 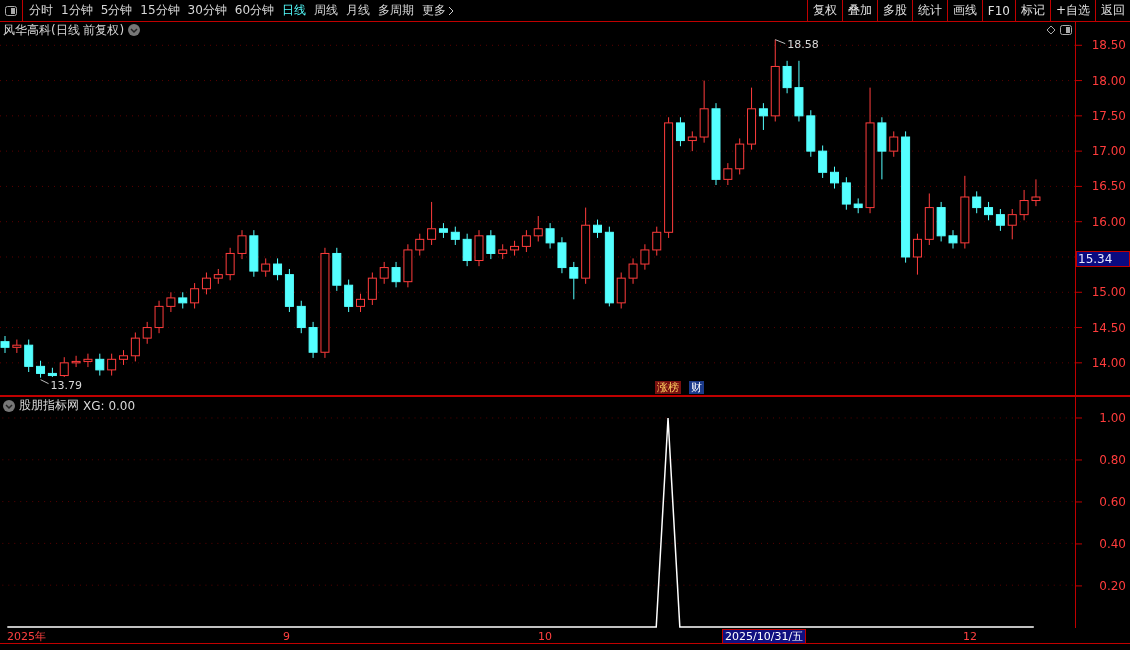 I want to click on toolbar-button: 叠加, so click(x=859, y=10).